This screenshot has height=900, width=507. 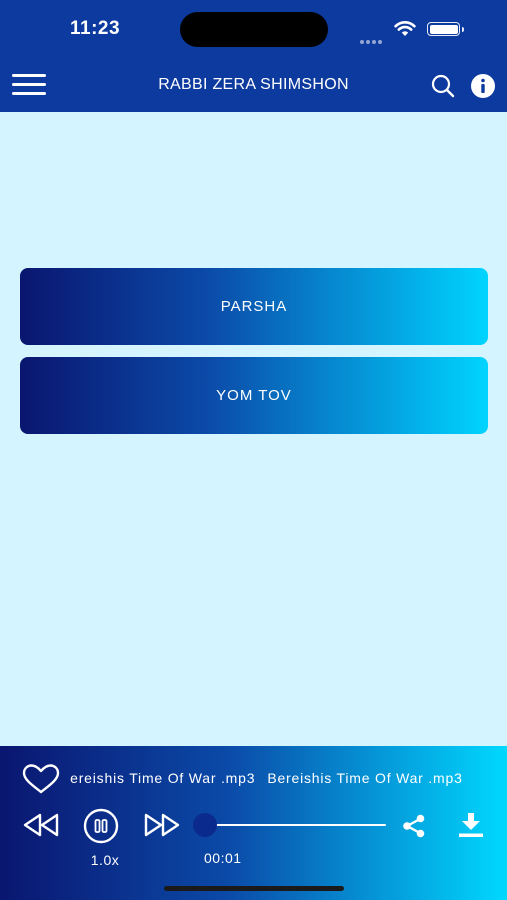 I want to click on seek-thumb, so click(x=205, y=825).